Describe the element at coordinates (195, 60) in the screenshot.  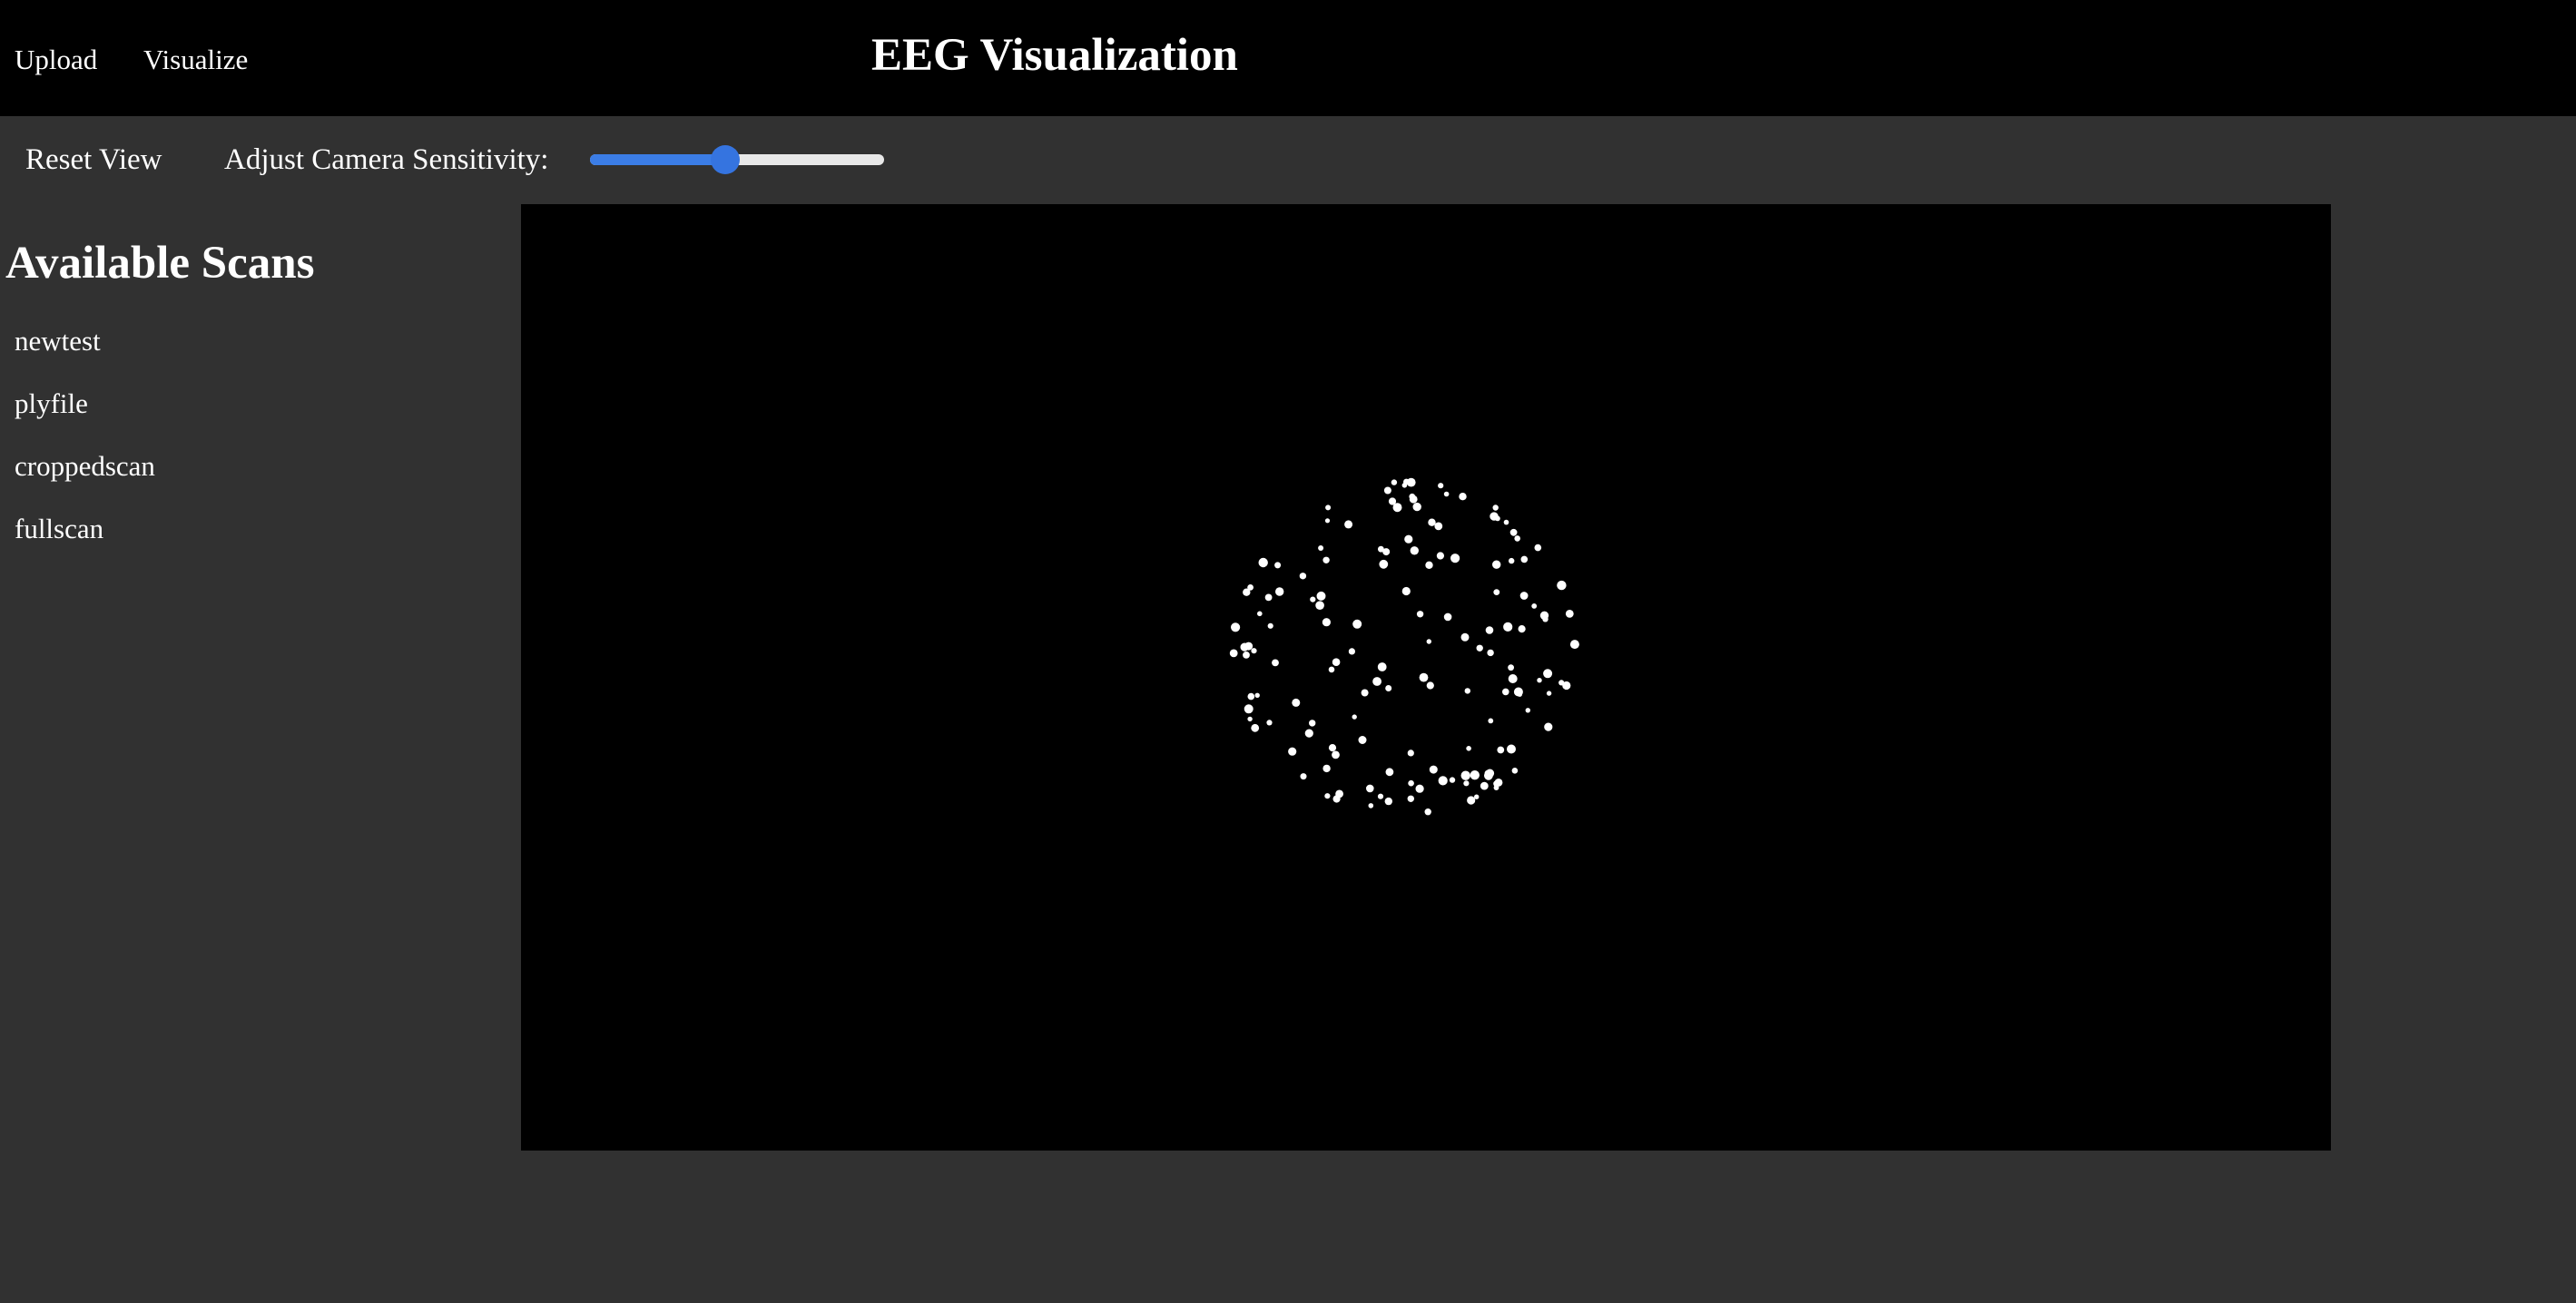
I see `nav-visualize-link: Visualize` at that location.